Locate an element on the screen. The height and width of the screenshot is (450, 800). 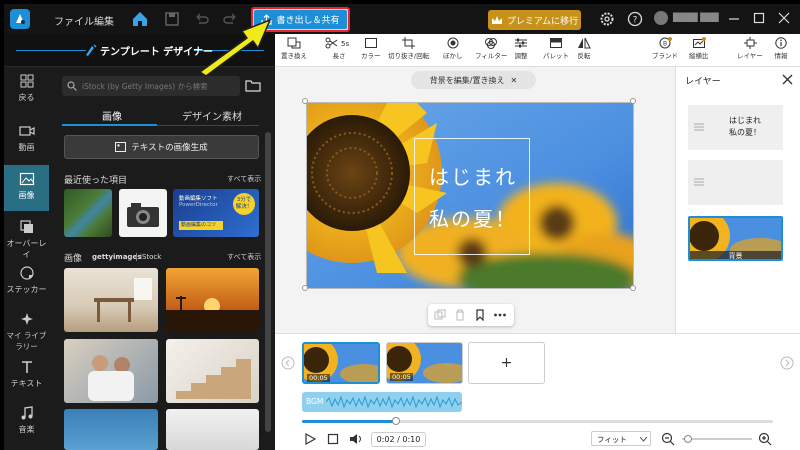
progress-fill is located at coordinates (349, 421).